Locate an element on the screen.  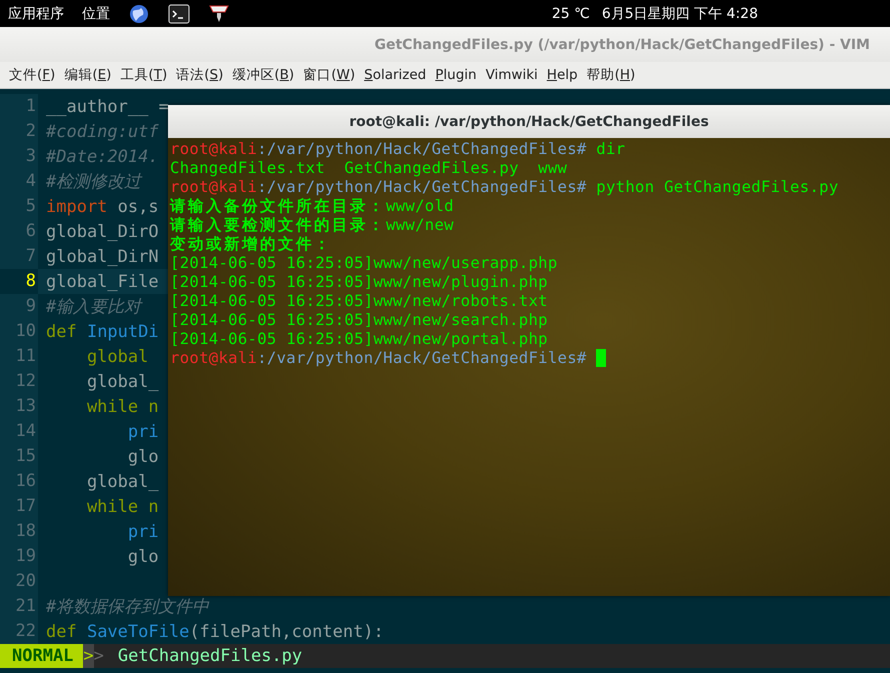
line-number: 22 is located at coordinates (19, 631).